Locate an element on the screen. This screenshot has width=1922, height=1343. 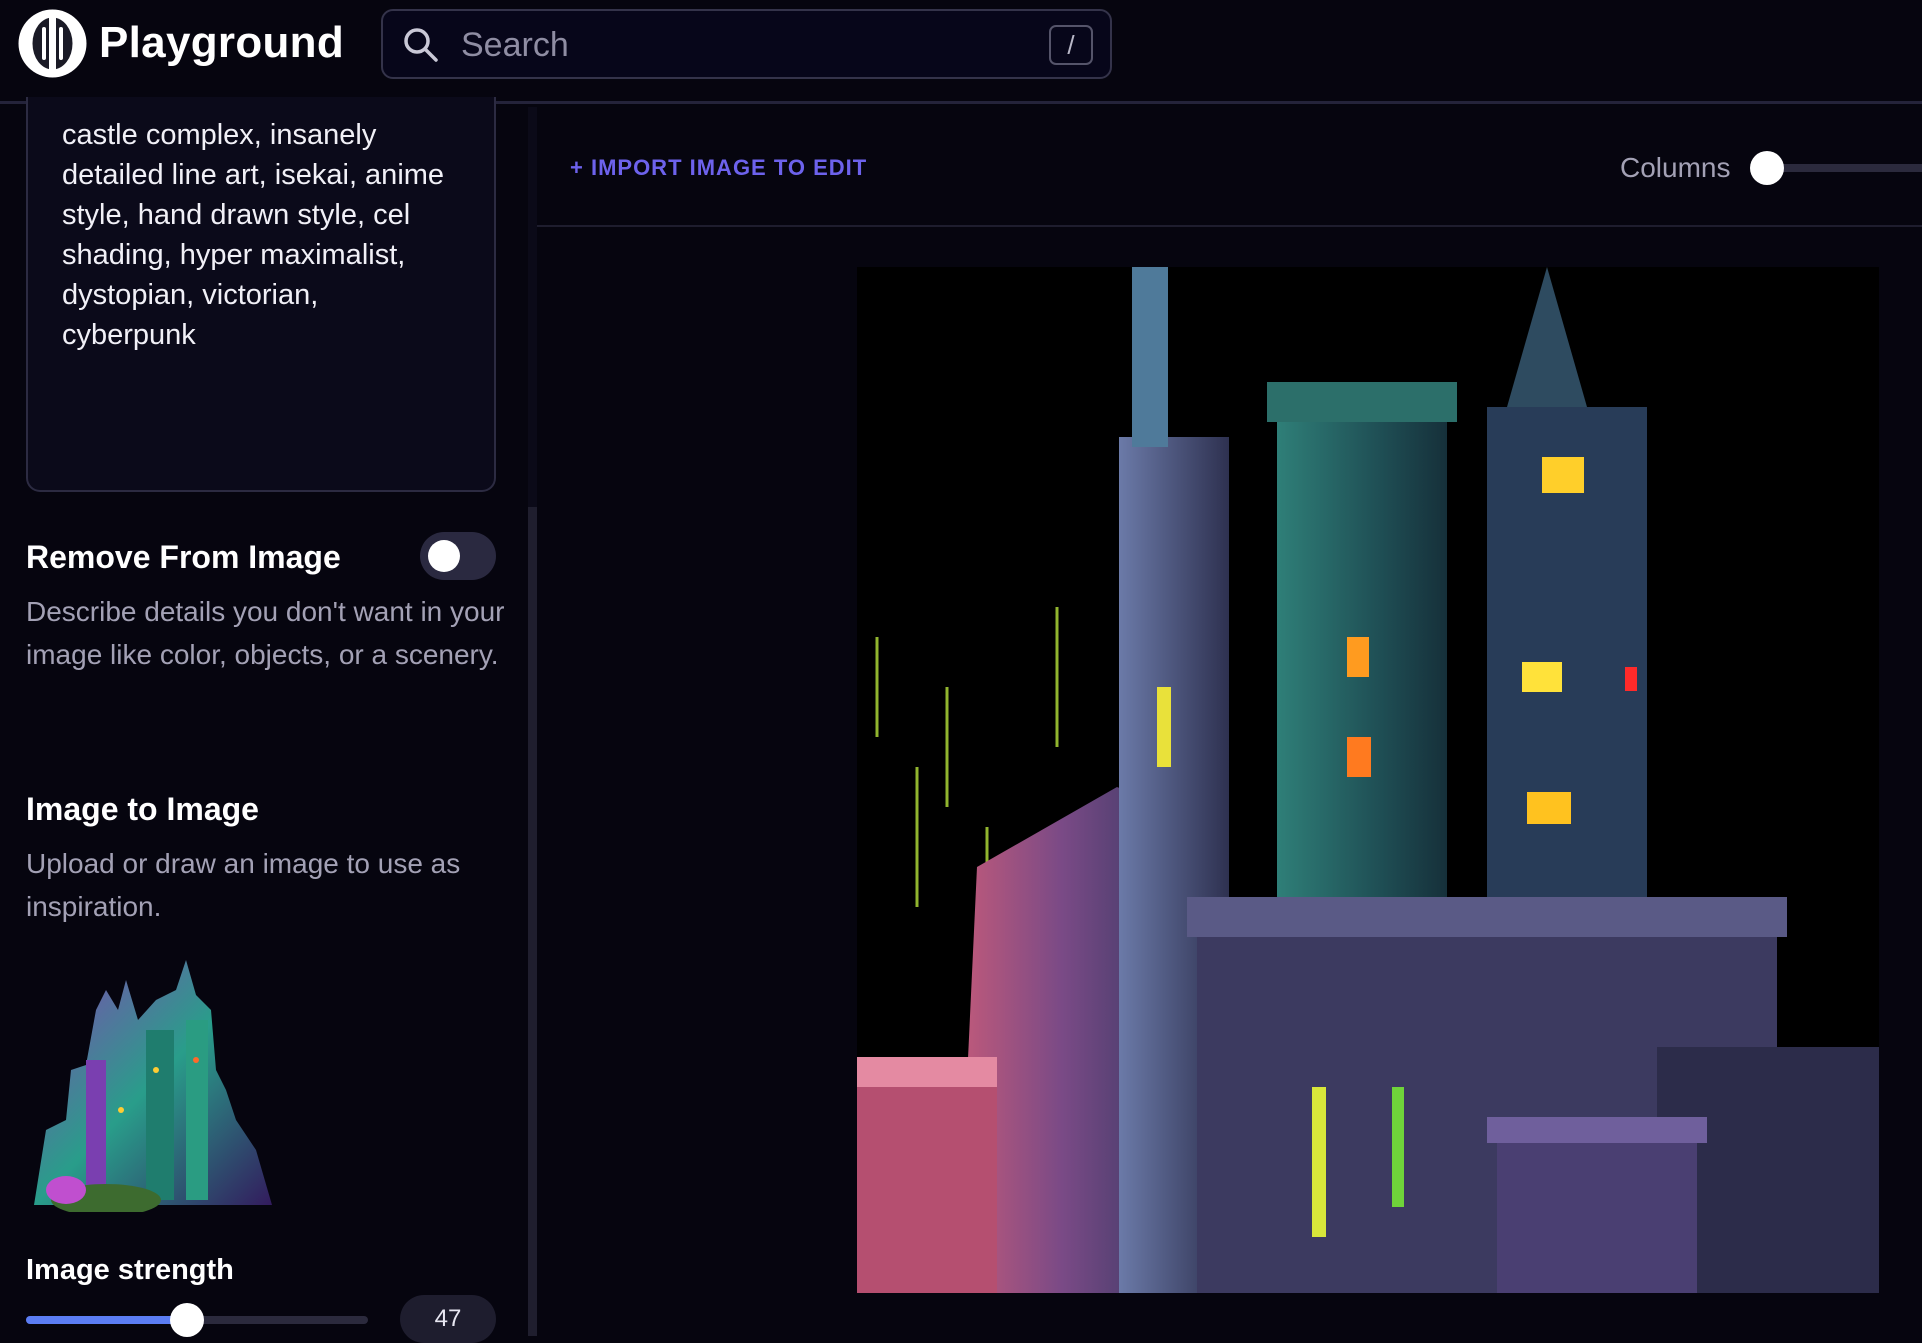
canvas-toolbar: + IMPORT IMAGE TO EDIT Columns is located at coordinates (1229, 167).